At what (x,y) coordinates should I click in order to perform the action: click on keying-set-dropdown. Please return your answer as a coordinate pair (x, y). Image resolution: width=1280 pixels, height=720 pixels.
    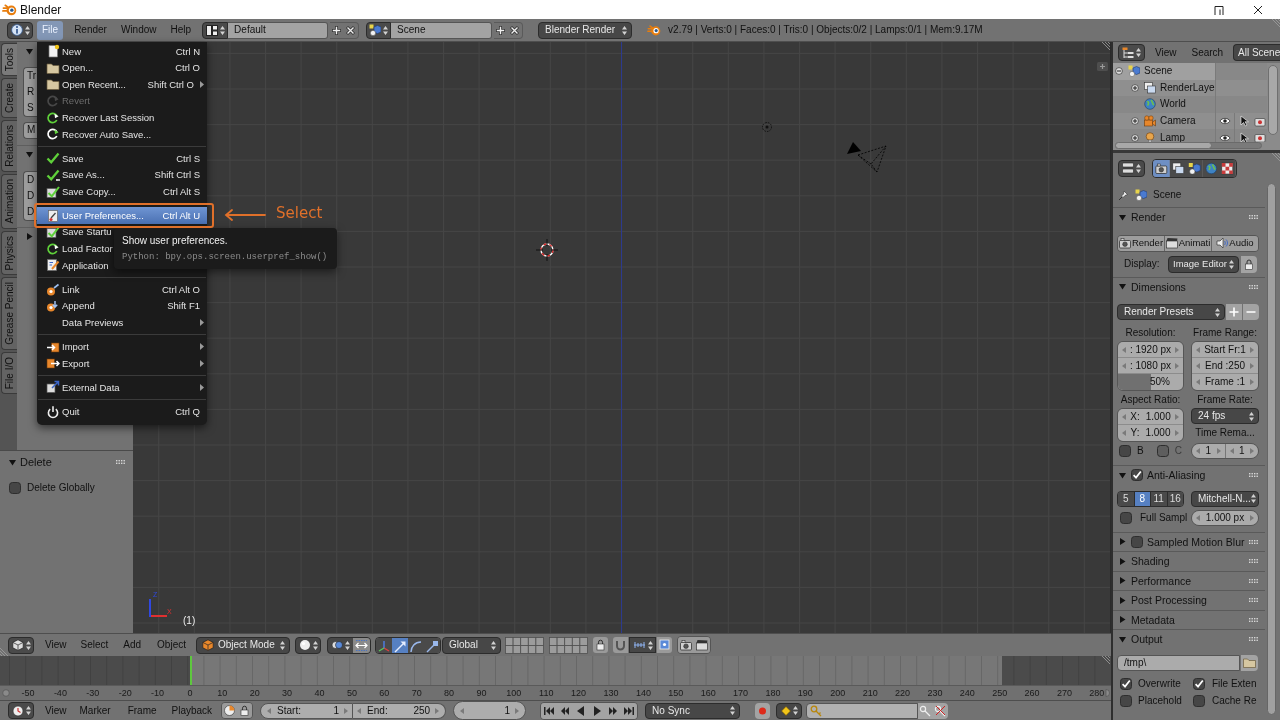
    Looking at the image, I should click on (789, 710).